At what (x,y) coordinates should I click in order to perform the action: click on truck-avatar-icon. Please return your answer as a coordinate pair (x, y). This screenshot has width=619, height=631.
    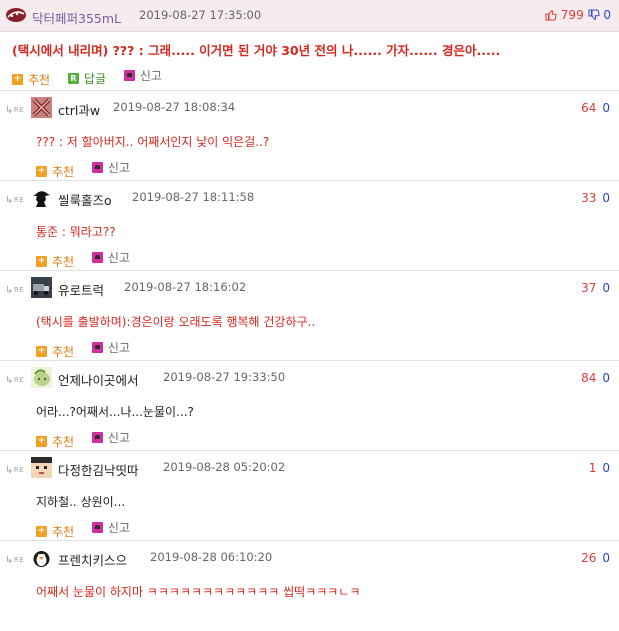
    Looking at the image, I should click on (41, 287).